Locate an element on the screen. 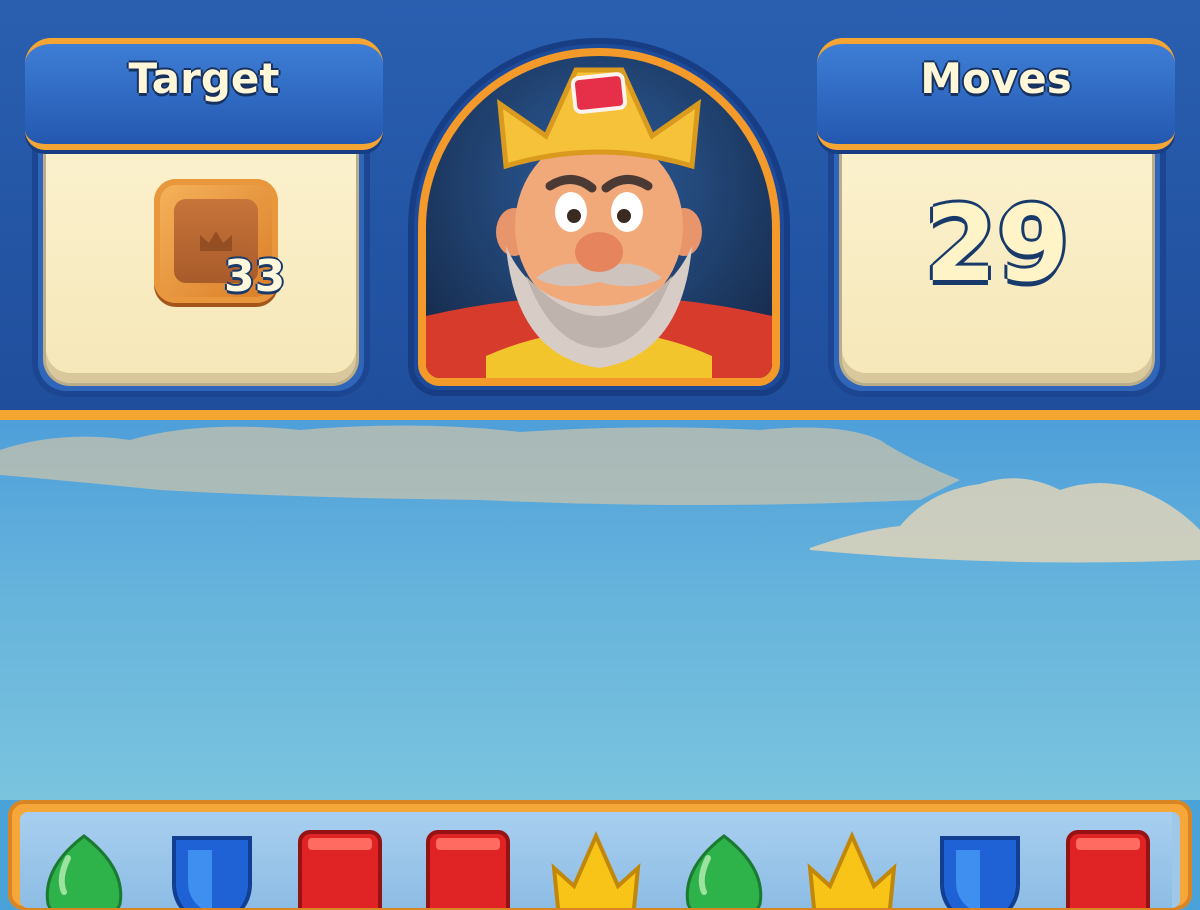  king-avatar is located at coordinates (599, 222).